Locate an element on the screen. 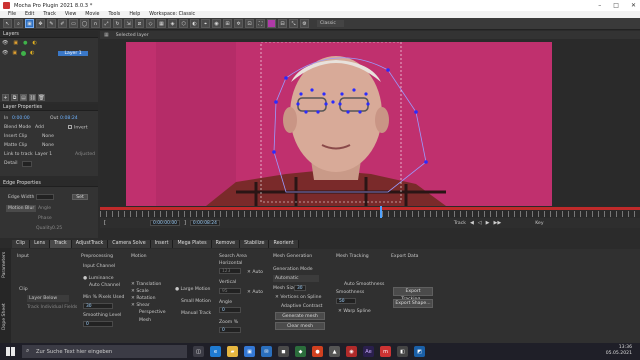  side-tab-dope-sheet: Dope Sheet is located at coordinates (4, 316).